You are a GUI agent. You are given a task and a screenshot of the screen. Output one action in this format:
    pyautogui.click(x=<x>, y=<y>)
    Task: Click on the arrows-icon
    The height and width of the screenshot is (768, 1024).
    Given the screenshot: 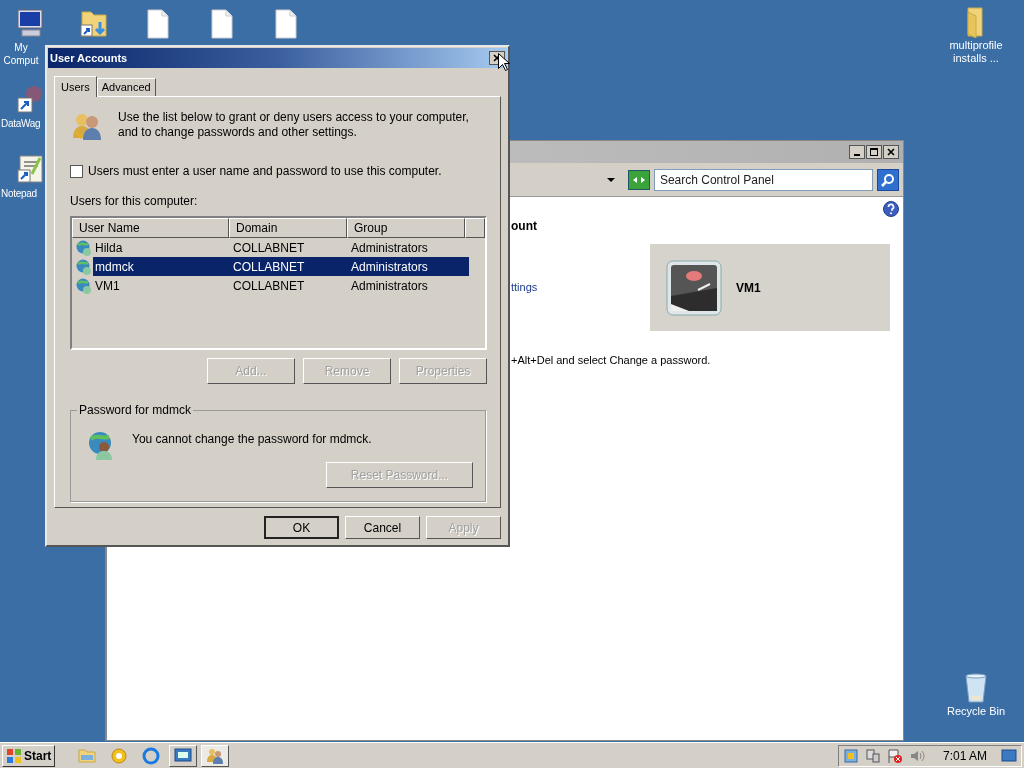 What is the action you would take?
    pyautogui.click(x=638, y=179)
    